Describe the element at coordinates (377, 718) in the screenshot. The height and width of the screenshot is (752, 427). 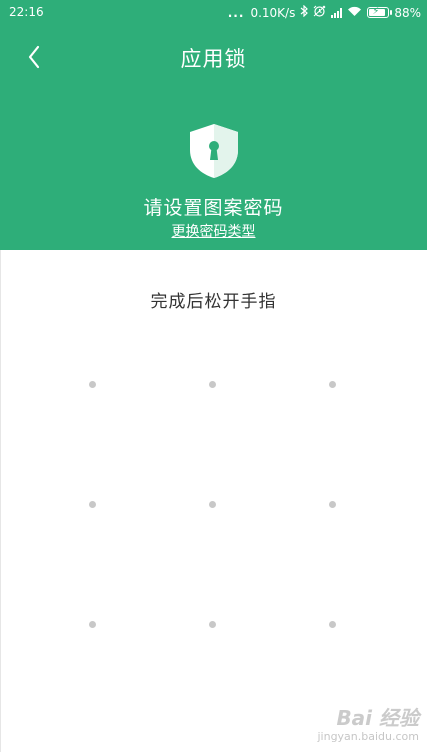
I see `baidu-watermark: Bai 经验` at that location.